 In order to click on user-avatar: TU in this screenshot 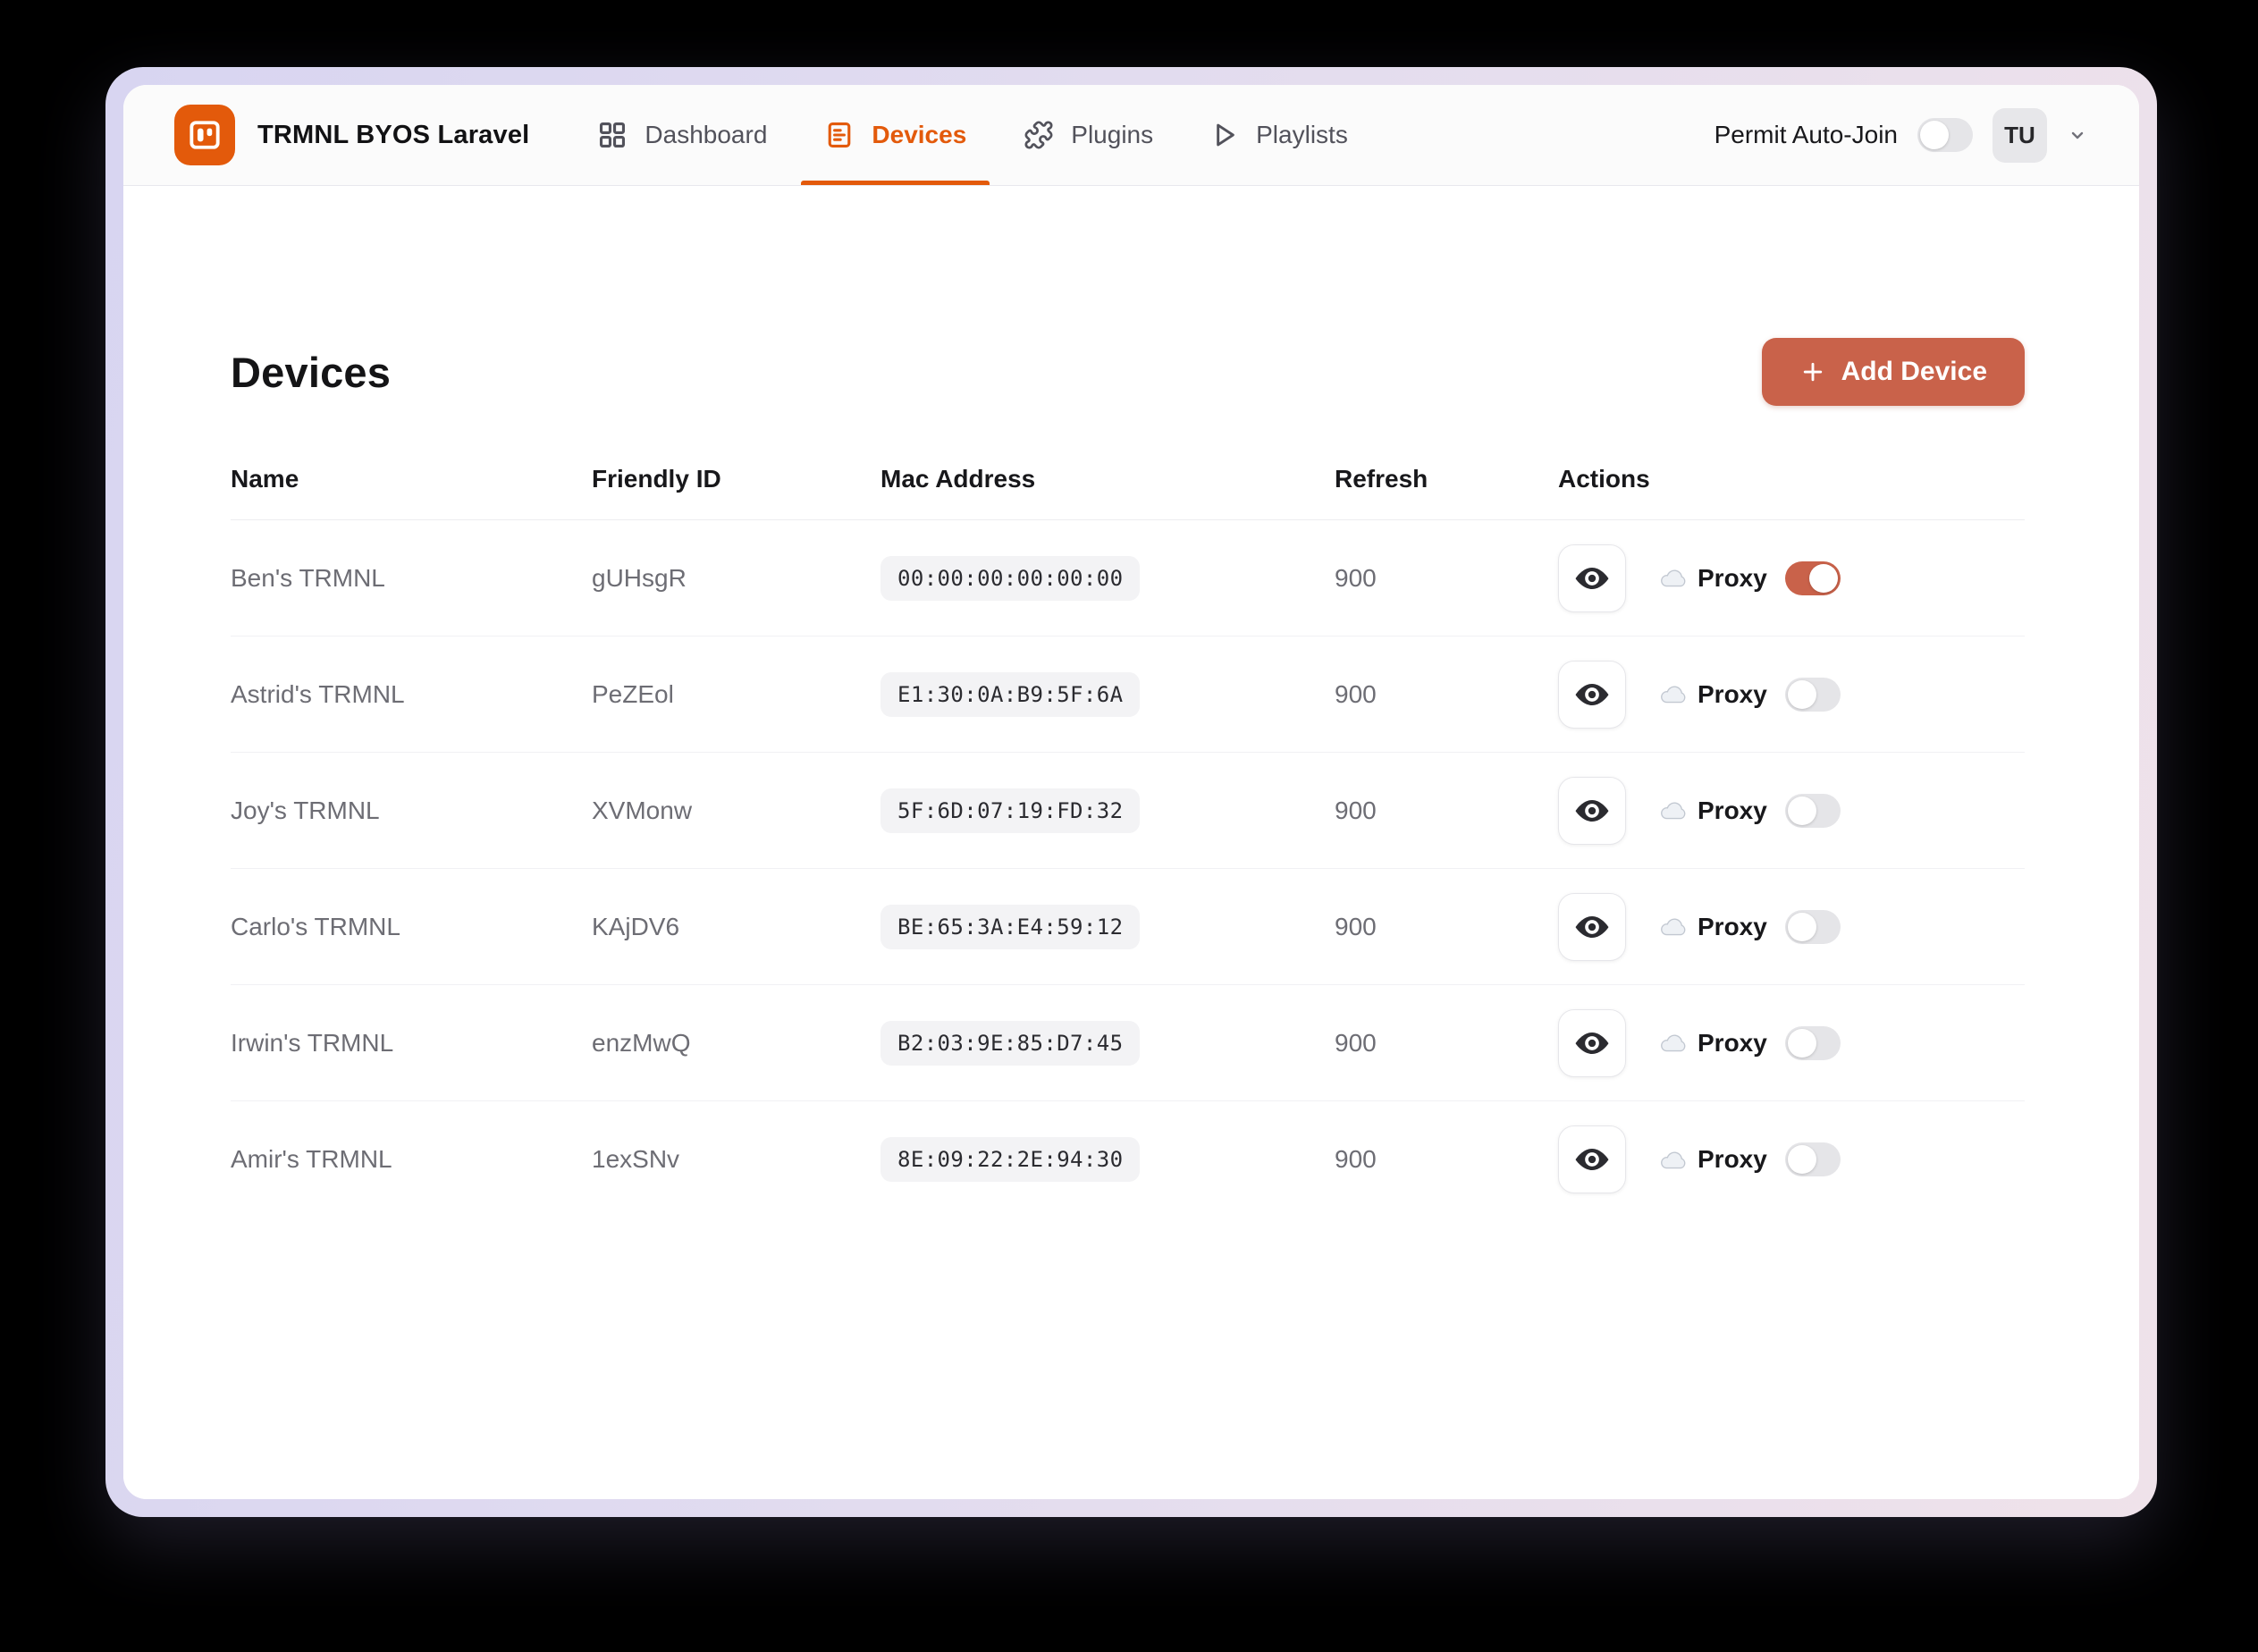, I will do `click(2020, 135)`.